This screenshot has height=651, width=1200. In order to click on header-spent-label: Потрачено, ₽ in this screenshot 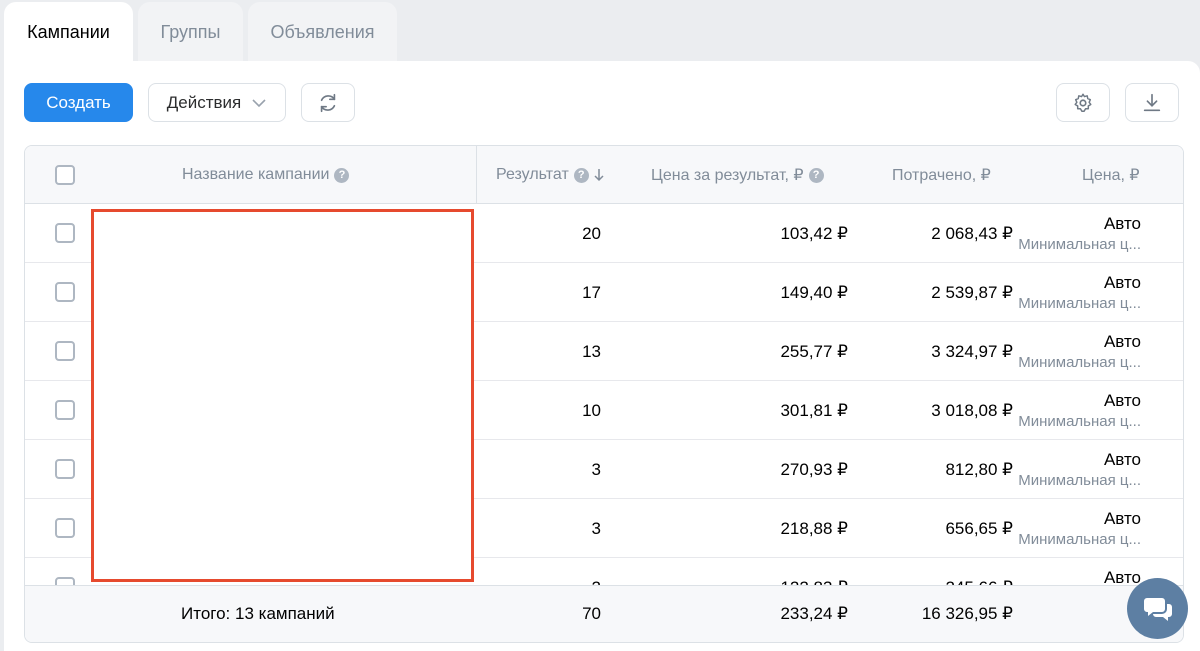, I will do `click(941, 175)`.